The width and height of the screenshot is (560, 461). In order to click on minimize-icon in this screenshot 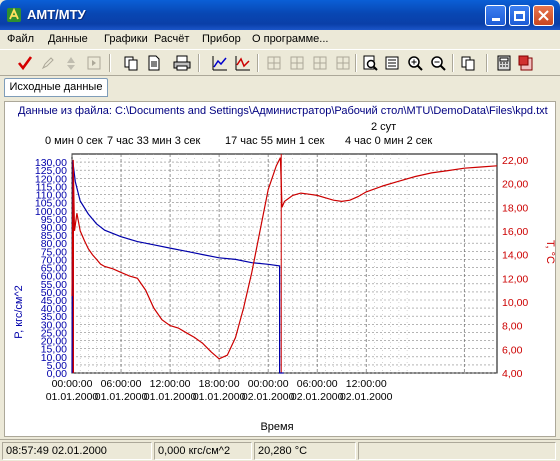, I will do `click(495, 19)`.